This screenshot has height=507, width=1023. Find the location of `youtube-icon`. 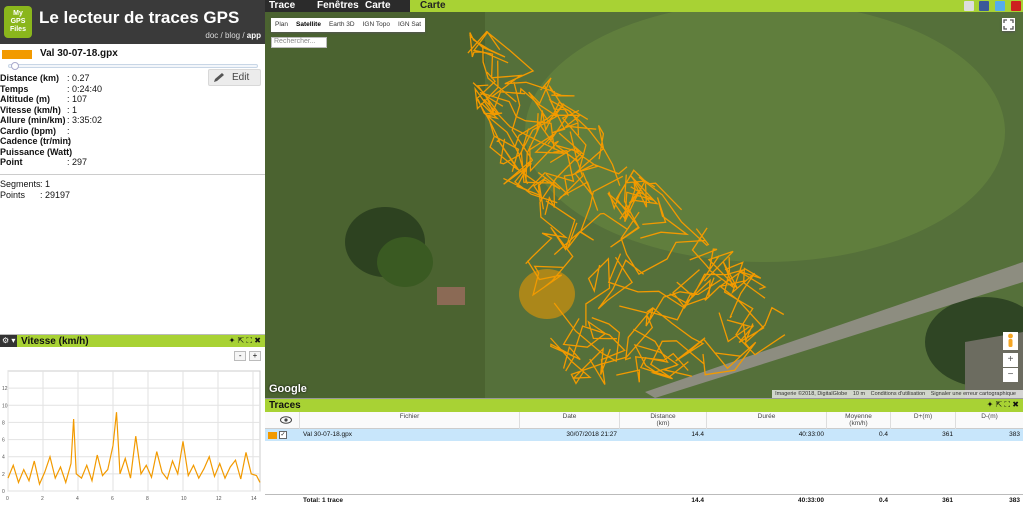

youtube-icon is located at coordinates (1016, 6).